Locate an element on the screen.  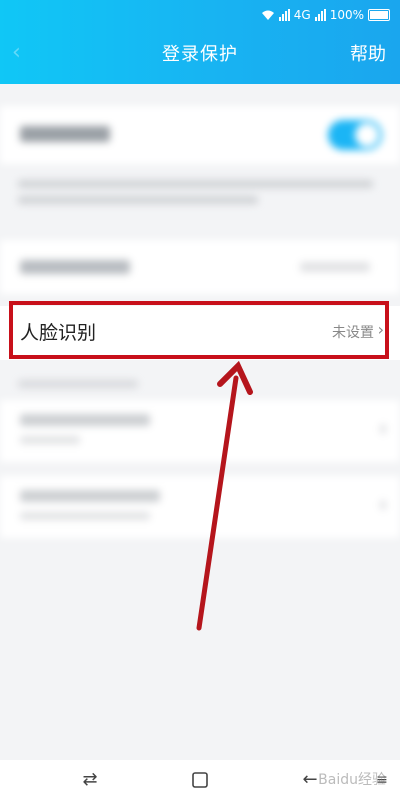
watermark: Baidu经验 is located at coordinates (352, 780).